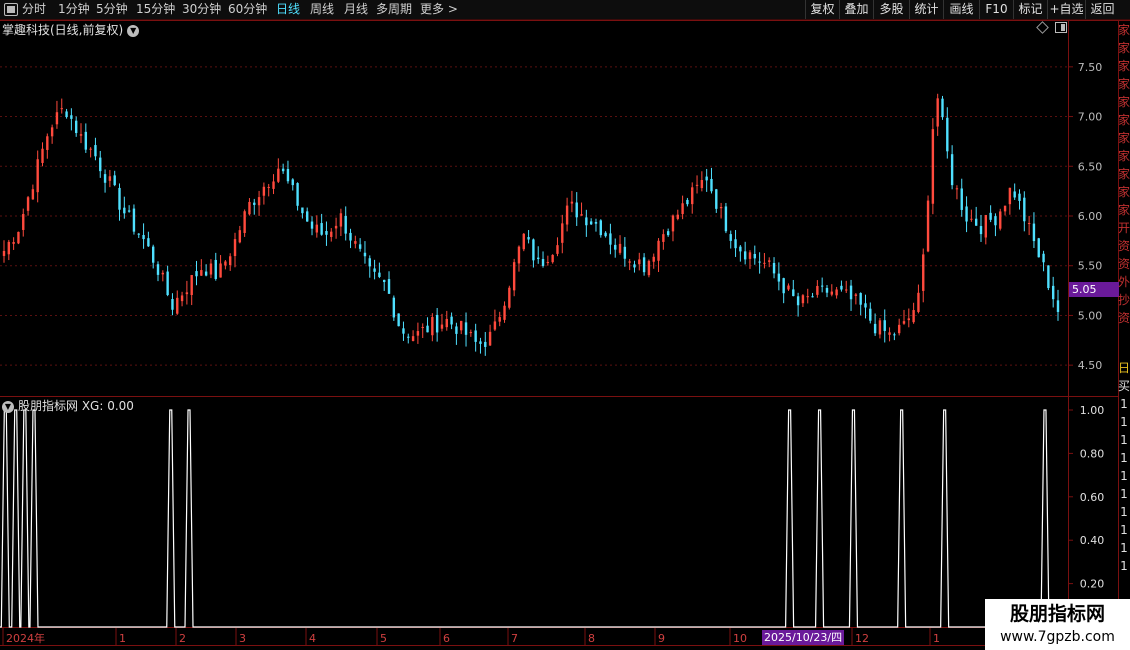 The width and height of the screenshot is (1130, 650). Describe the element at coordinates (25, 638) in the screenshot. I see `x-tick-label: 2024年` at that location.